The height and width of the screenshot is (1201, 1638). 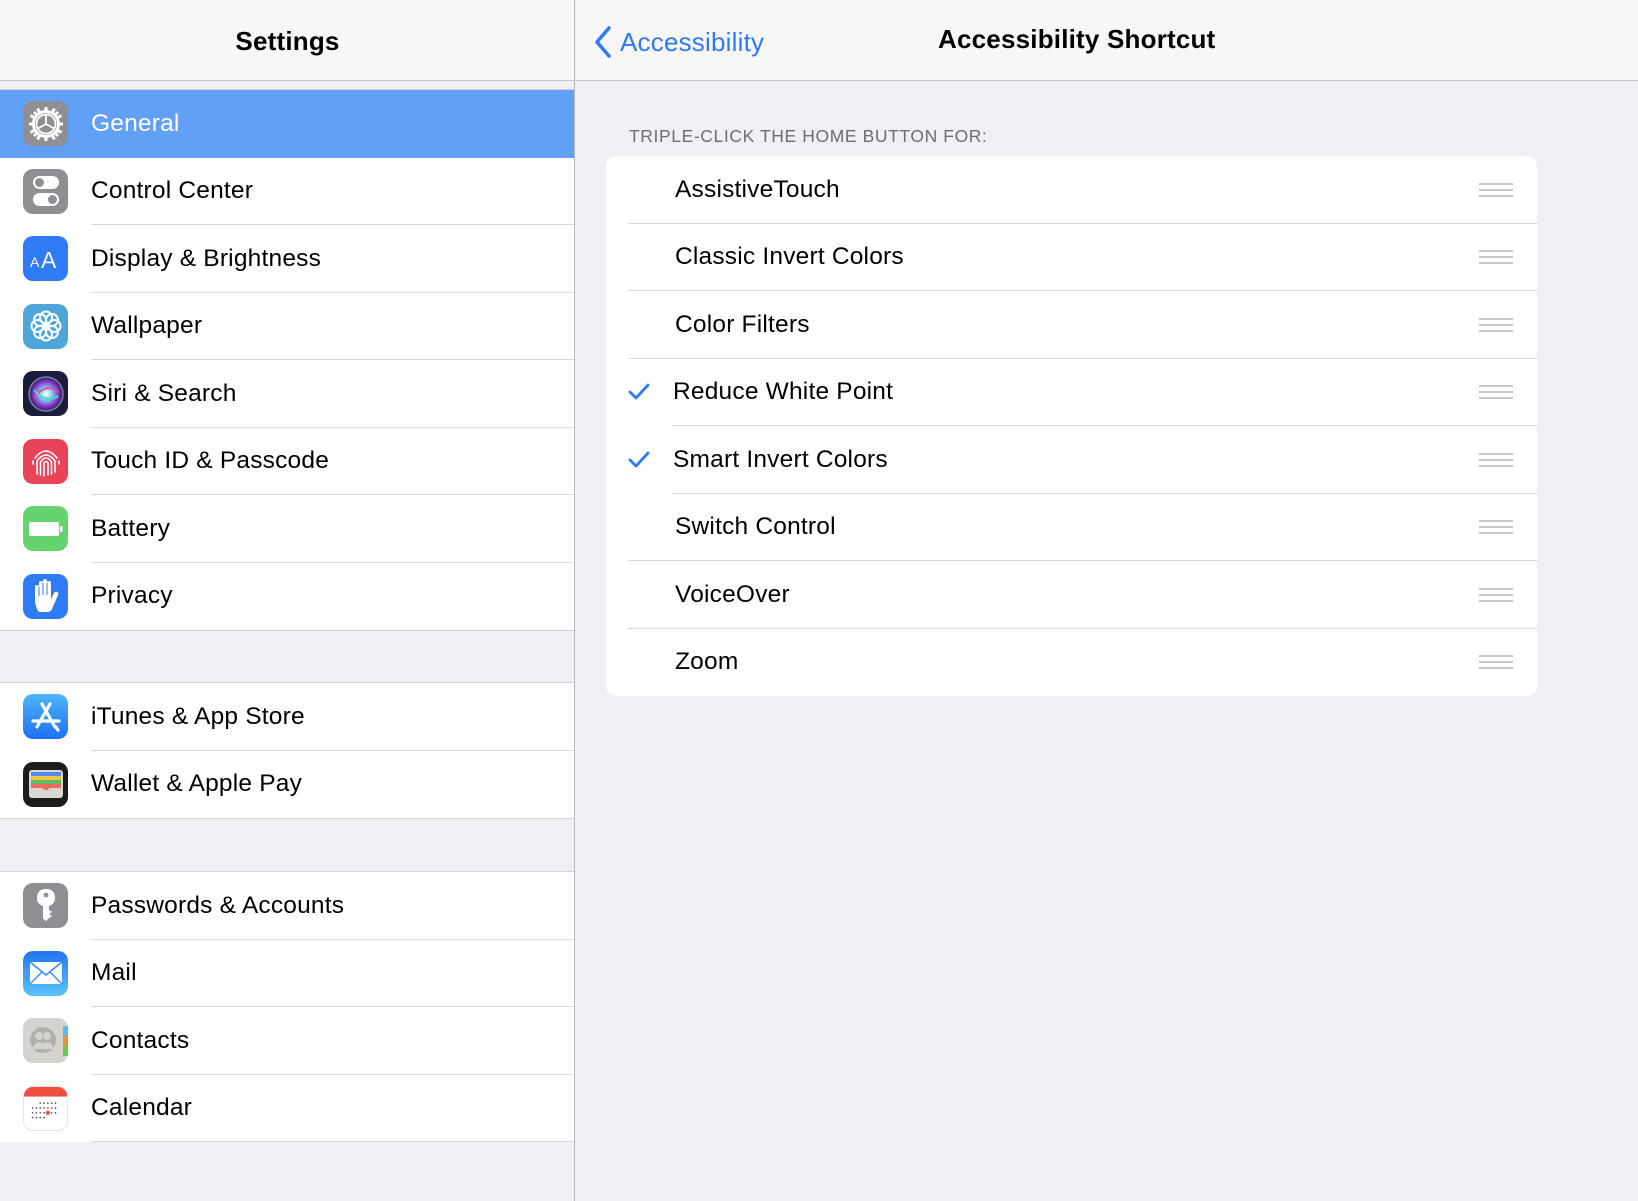 I want to click on settings-group-2: iTunes & App Store Wallet & Apple Pay, so click(x=287, y=750).